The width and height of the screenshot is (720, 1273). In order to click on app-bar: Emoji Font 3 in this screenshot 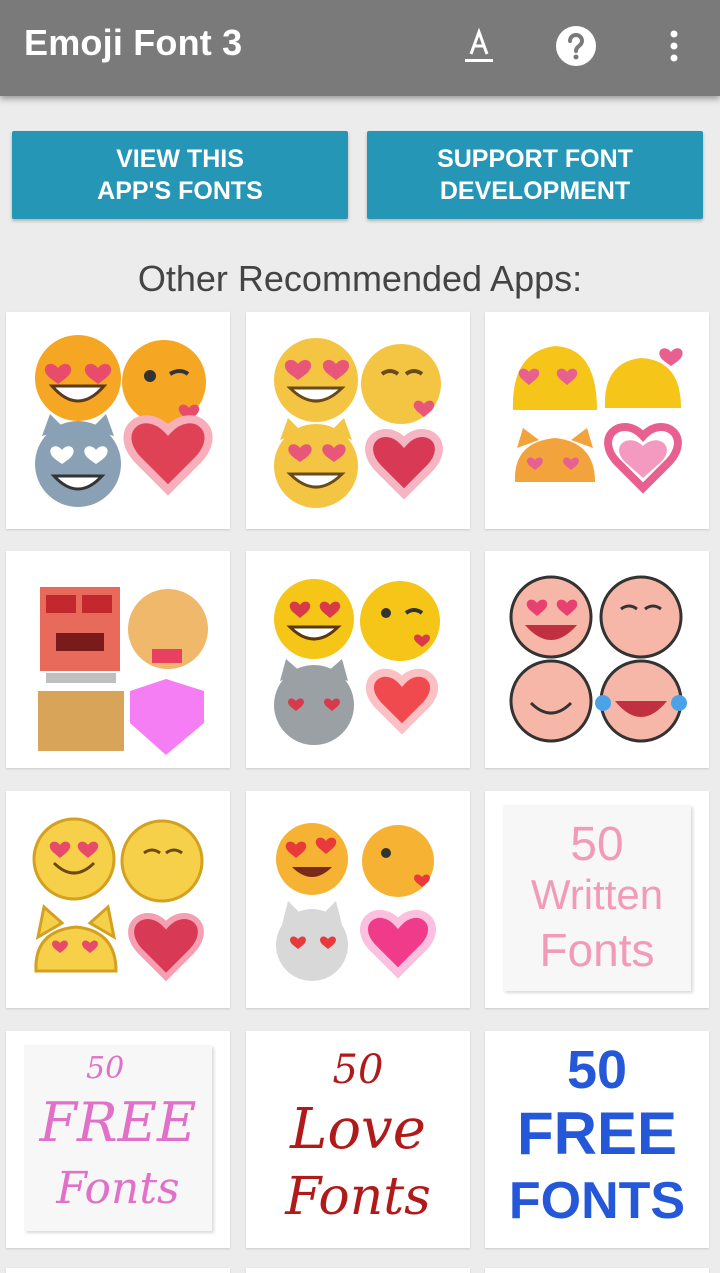, I will do `click(360, 48)`.